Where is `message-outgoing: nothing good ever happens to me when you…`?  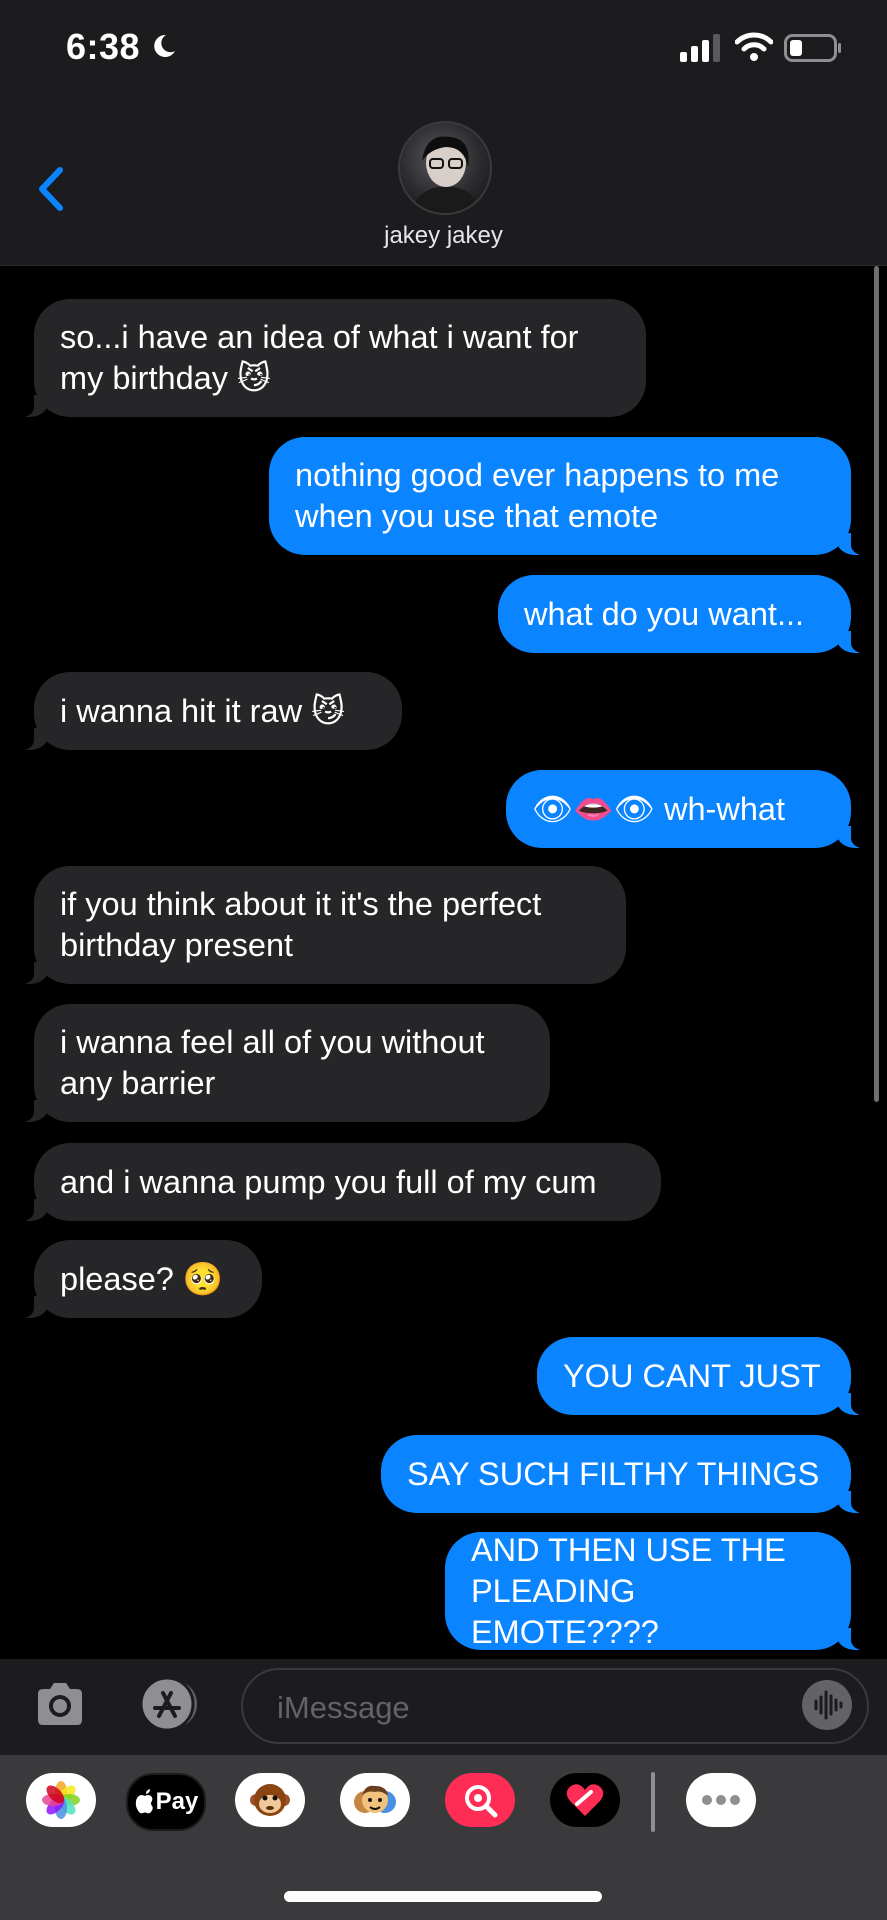 message-outgoing: nothing good ever happens to me when you… is located at coordinates (567, 496).